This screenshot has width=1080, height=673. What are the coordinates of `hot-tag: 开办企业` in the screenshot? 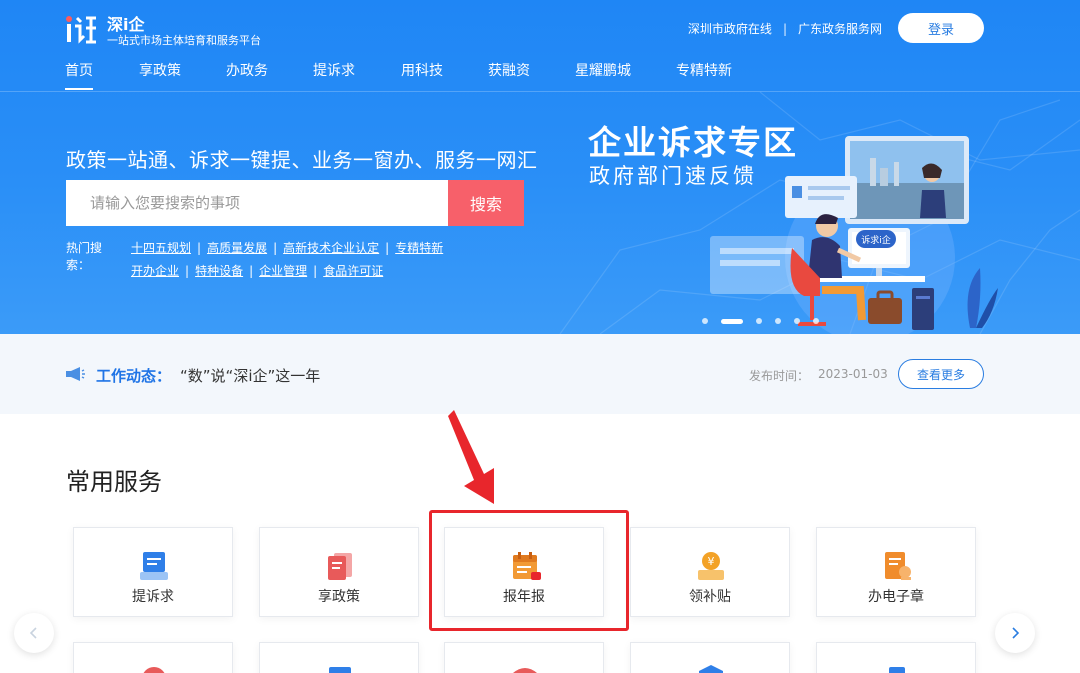 It's located at (155, 270).